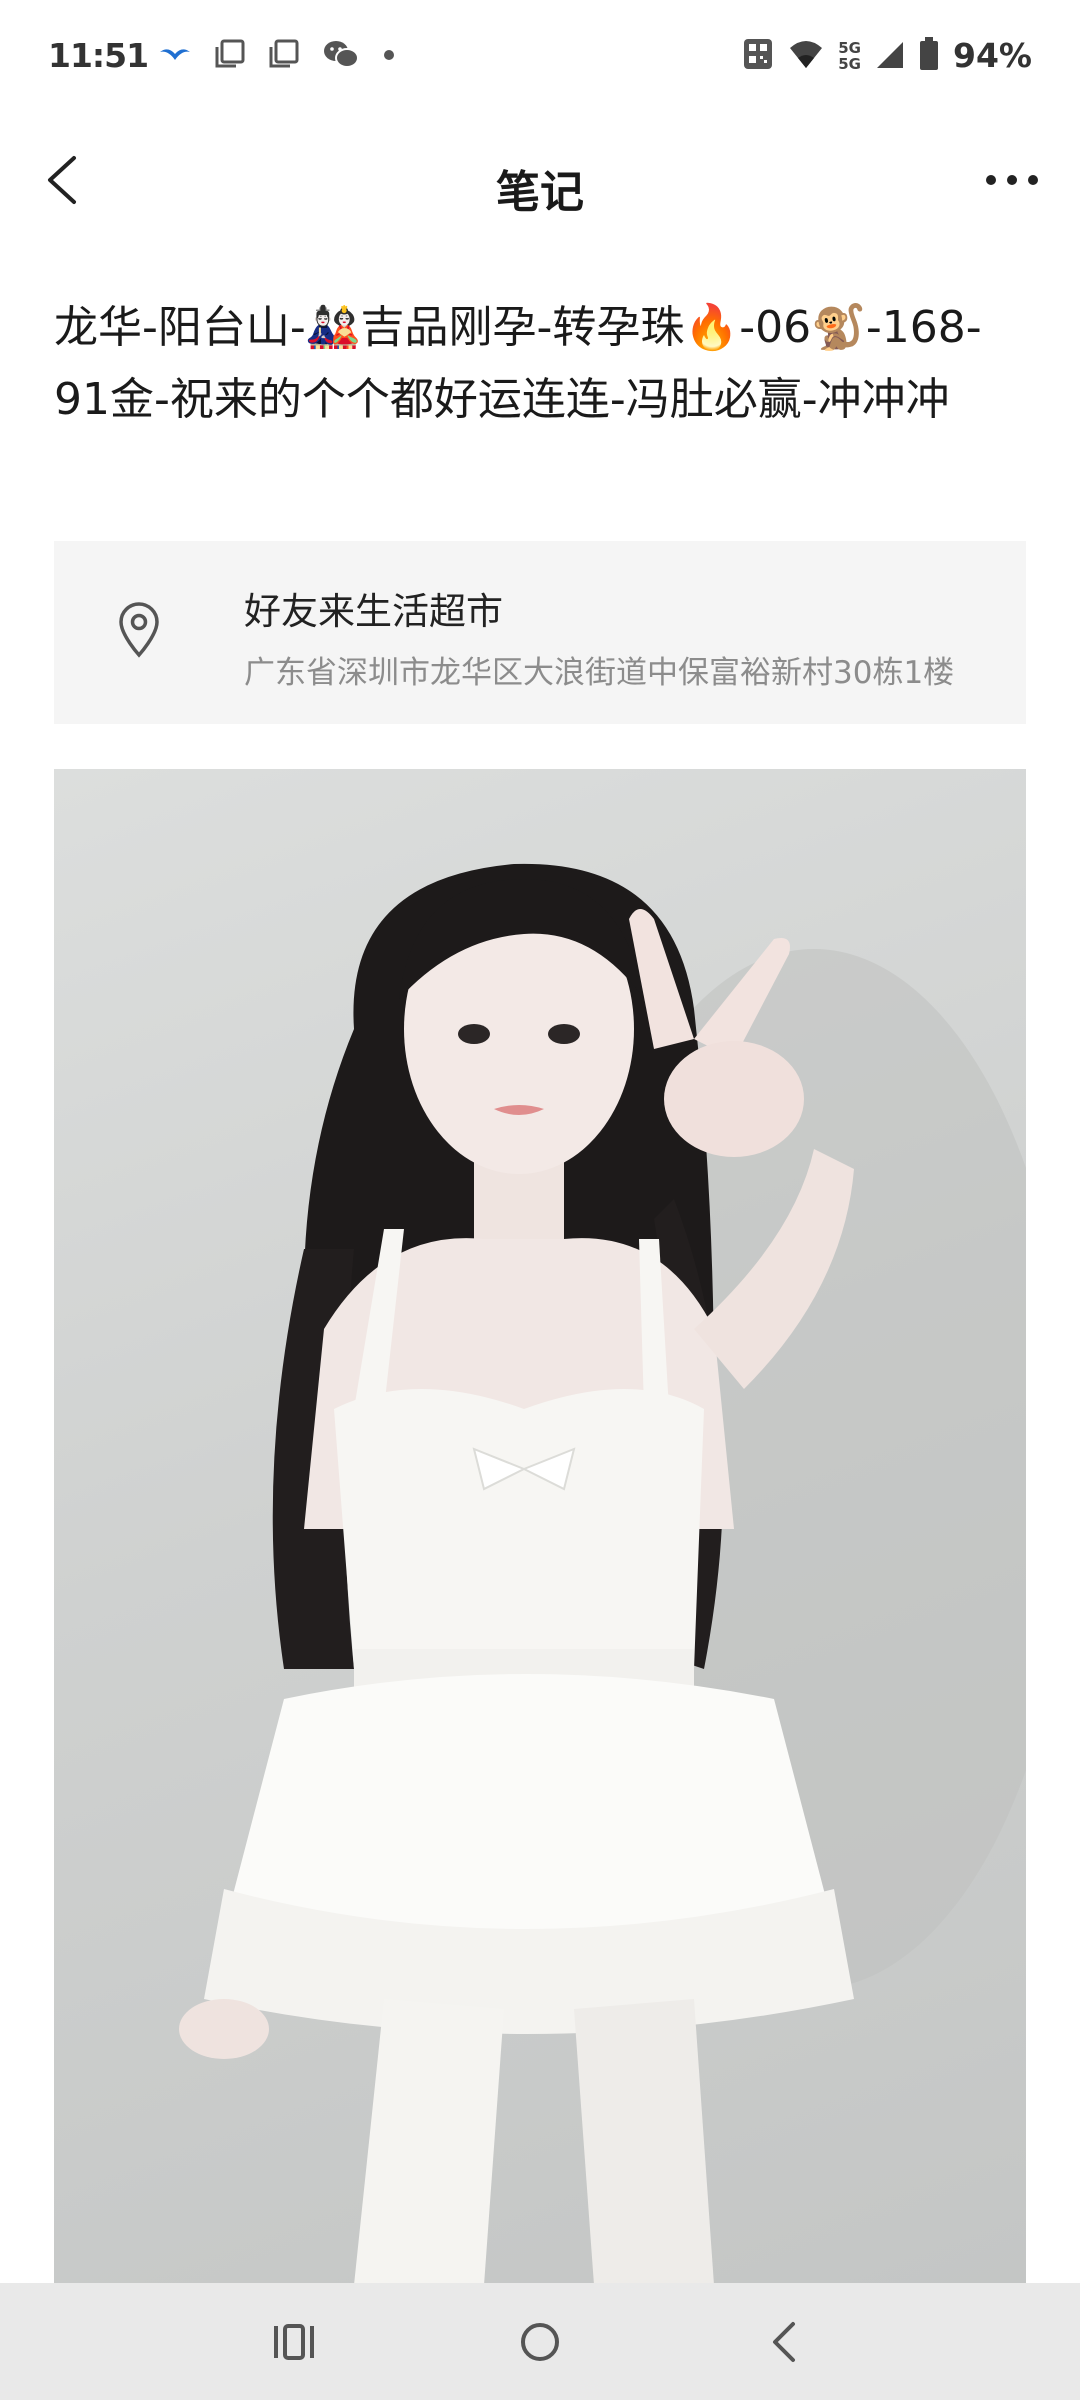 This screenshot has width=1080, height=2400. I want to click on system-back-button, so click(784, 2342).